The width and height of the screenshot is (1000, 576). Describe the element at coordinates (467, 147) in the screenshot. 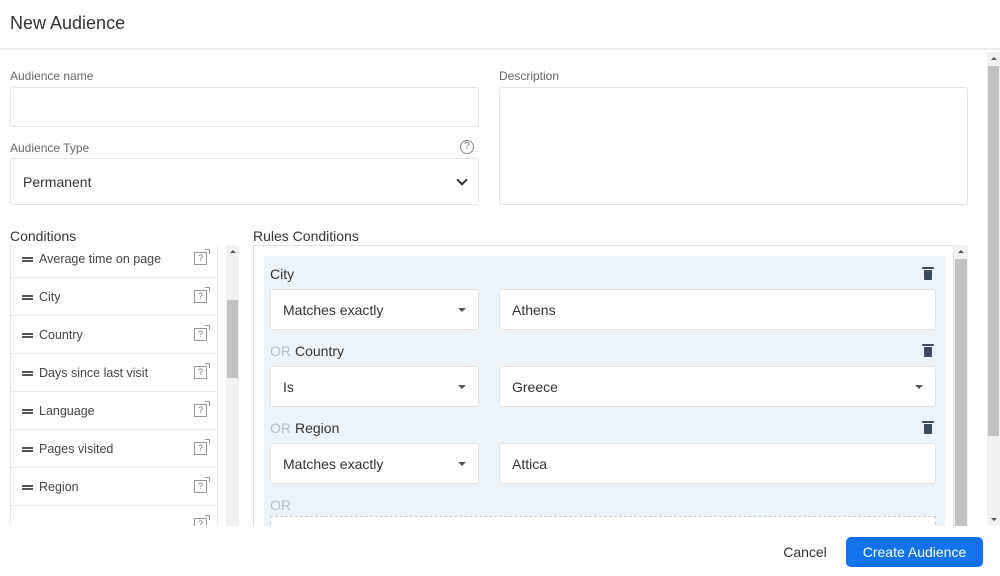

I see `question-circle-icon: ?` at that location.